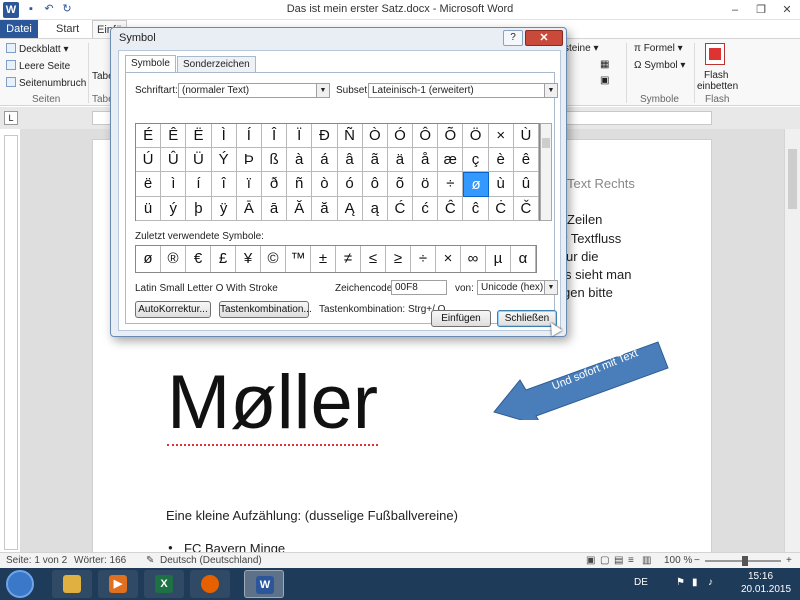 The width and height of the screenshot is (800, 600). What do you see at coordinates (325, 184) in the screenshot?
I see `symbol-cell: ò` at bounding box center [325, 184].